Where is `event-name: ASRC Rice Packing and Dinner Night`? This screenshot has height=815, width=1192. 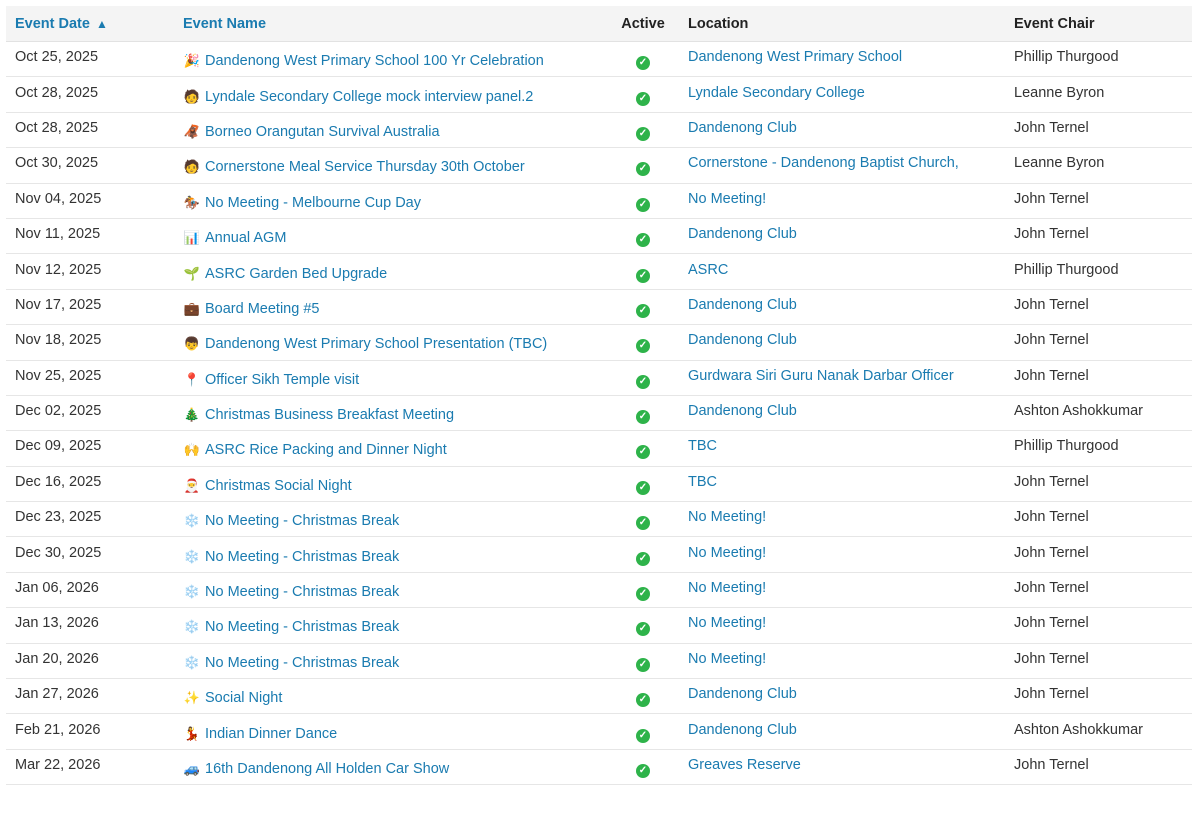 event-name: ASRC Rice Packing and Dinner Night is located at coordinates (326, 450).